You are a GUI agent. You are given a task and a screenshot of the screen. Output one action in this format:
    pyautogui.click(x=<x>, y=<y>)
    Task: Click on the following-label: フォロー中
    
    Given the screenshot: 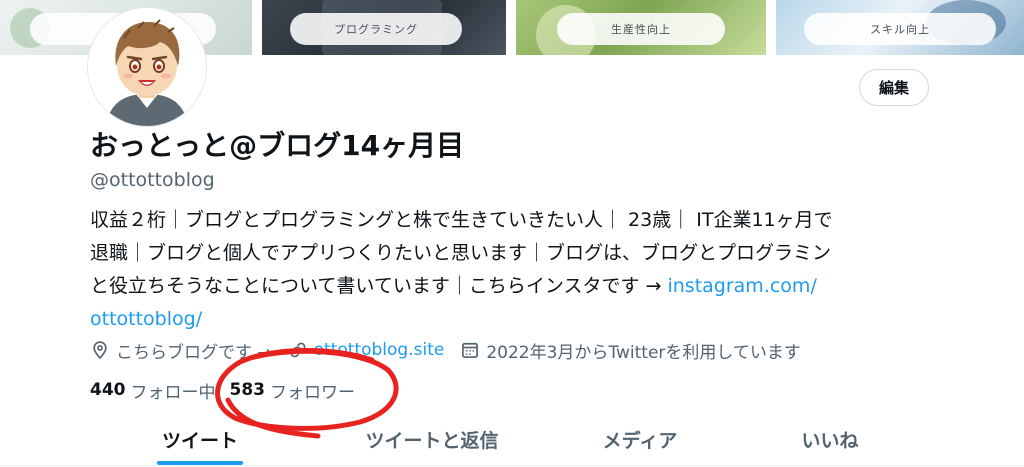 What is the action you would take?
    pyautogui.click(x=173, y=392)
    